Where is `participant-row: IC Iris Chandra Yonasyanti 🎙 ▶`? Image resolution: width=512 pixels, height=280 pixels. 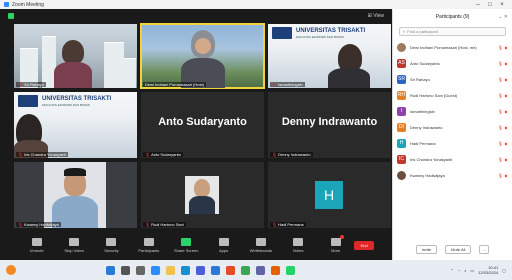 participant-row: IC Iris Chandra Yonasyanti 🎙 ▶ is located at coordinates (452, 159).